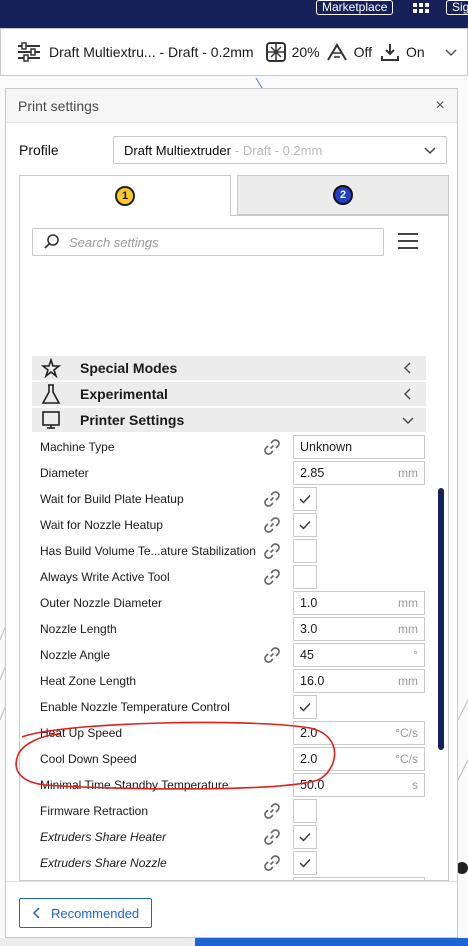 This screenshot has height=946, width=468. What do you see at coordinates (81, 733) in the screenshot?
I see `setting-label: Heat Up Speed` at bounding box center [81, 733].